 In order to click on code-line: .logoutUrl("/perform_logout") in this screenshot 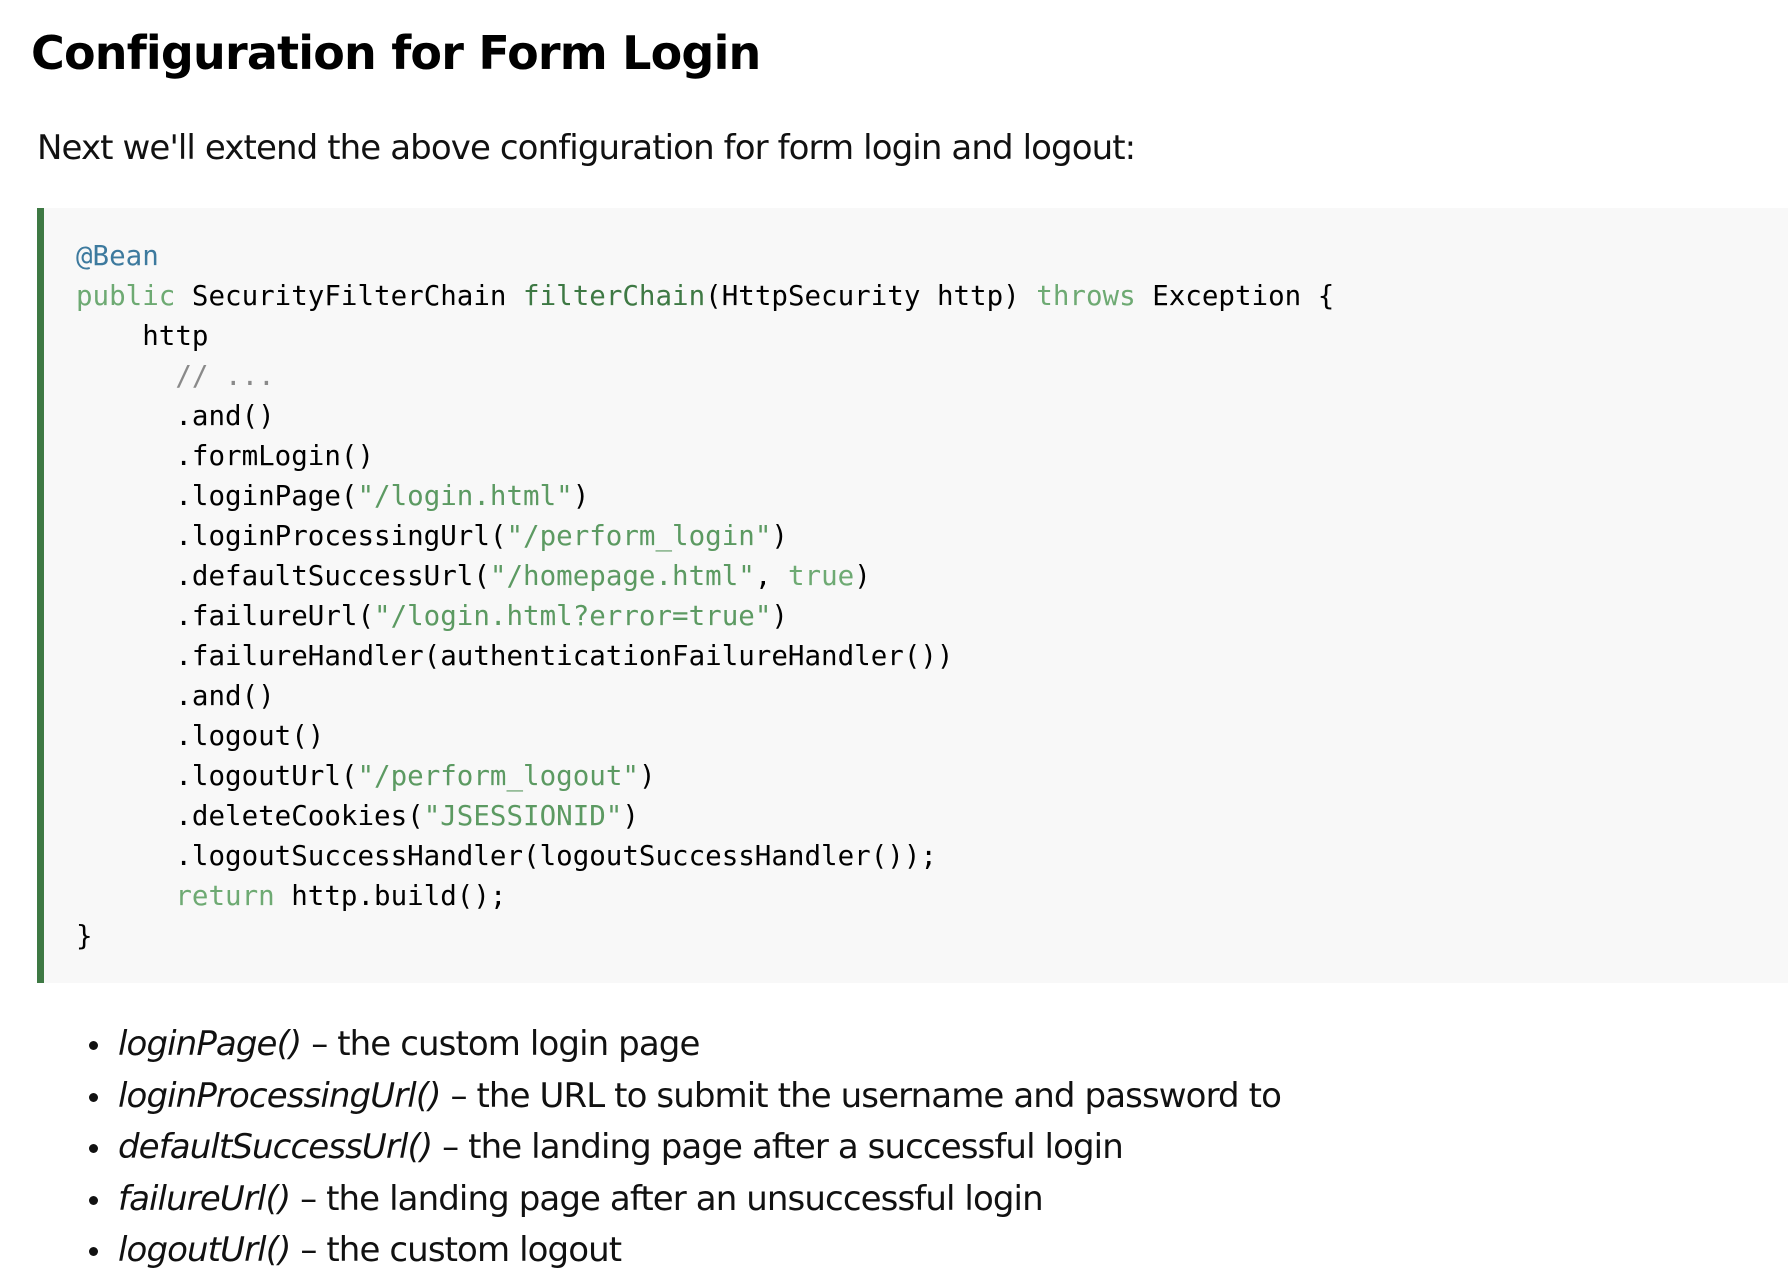, I will do `click(705, 776)`.